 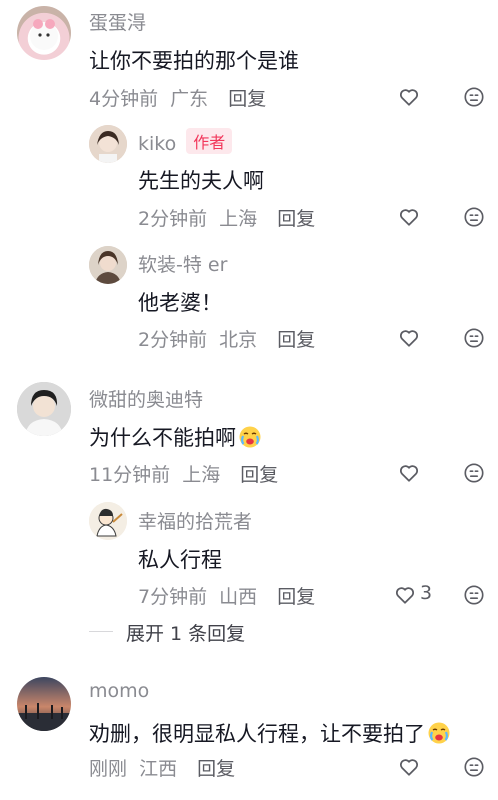 I want to click on reply-meta: 2分钟前 北京 回复, so click(x=226, y=338).